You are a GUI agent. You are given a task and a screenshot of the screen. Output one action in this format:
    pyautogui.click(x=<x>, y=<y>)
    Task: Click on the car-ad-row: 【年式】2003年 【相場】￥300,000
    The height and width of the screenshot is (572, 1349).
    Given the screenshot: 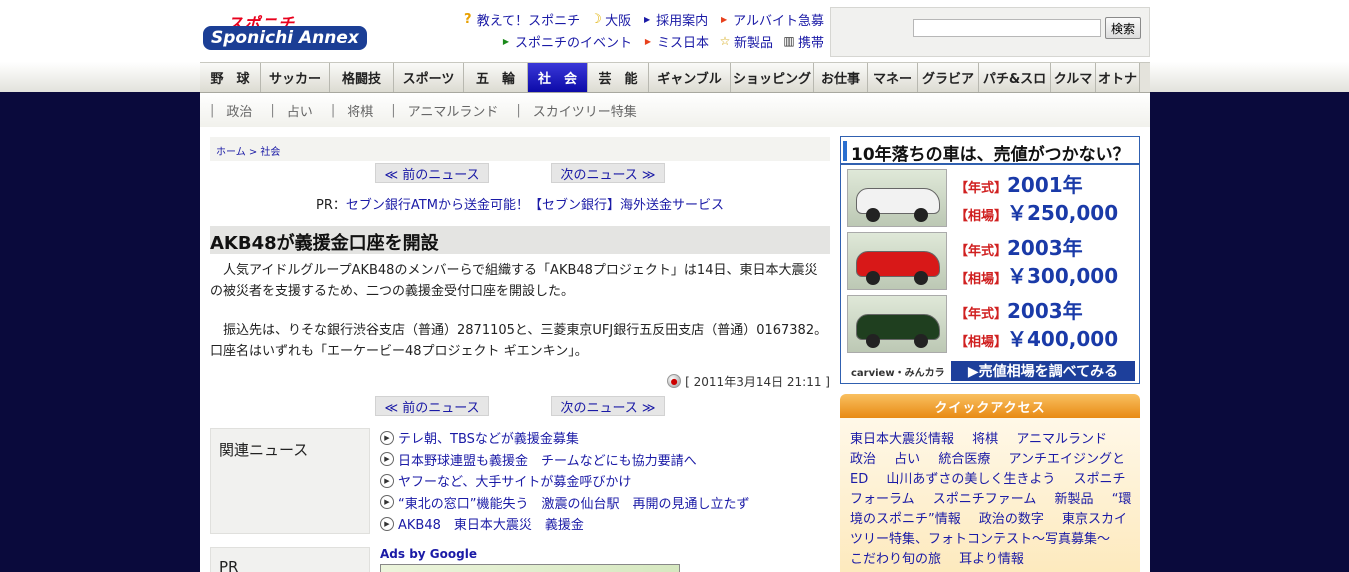 What is the action you would take?
    pyautogui.click(x=991, y=261)
    